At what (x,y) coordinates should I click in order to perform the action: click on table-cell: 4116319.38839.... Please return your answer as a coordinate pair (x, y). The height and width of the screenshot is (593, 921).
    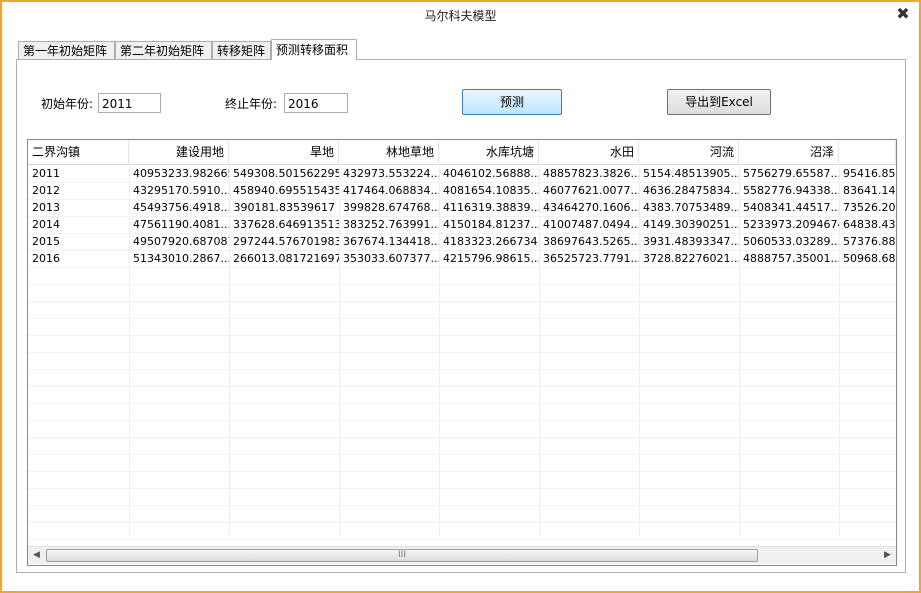
    Looking at the image, I should click on (489, 207).